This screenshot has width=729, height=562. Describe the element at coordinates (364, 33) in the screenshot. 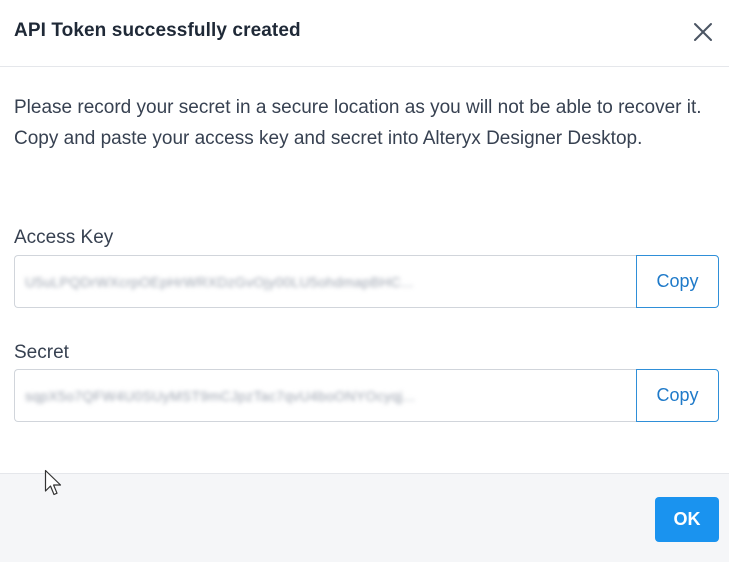

I see `dialog-header: API Token successfully created` at that location.